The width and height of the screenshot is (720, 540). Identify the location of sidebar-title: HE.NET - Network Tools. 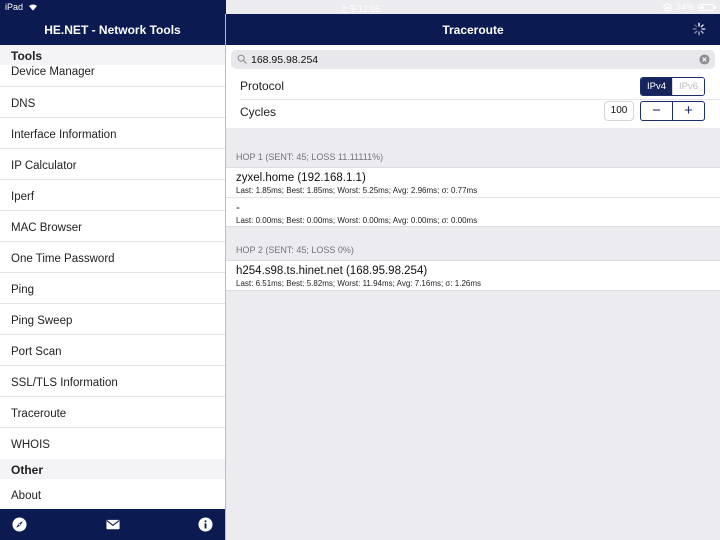
(112, 30).